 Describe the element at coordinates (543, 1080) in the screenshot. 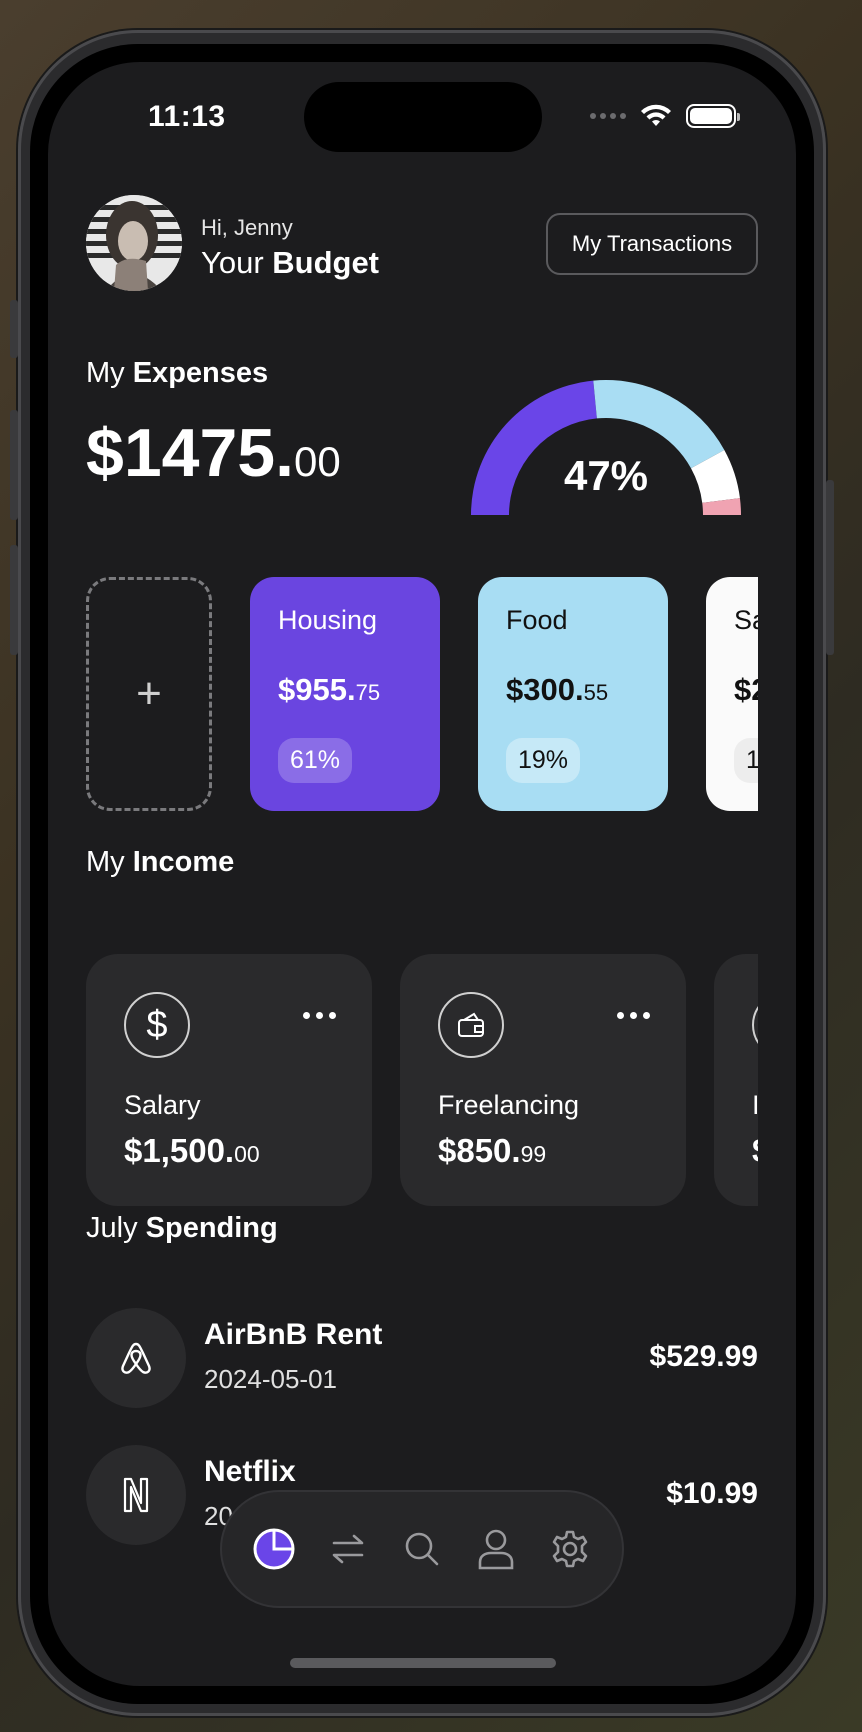

I see `income-card-freelancing: Freelancing $850.99` at that location.